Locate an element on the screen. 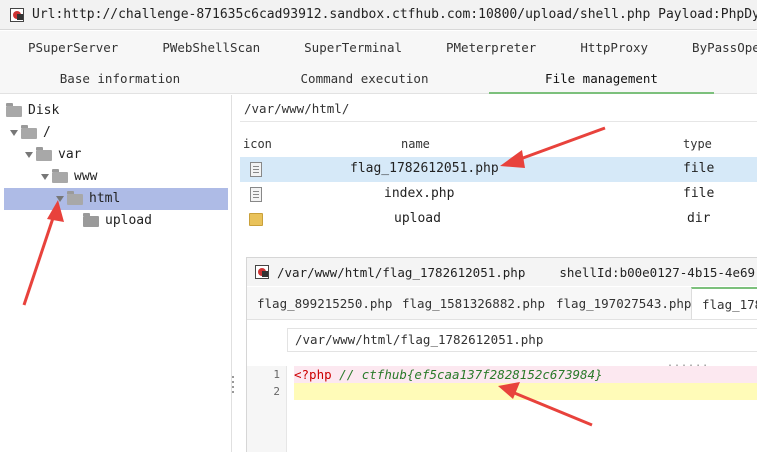 This screenshot has width=757, height=452. tree-node-label: html is located at coordinates (105, 198).